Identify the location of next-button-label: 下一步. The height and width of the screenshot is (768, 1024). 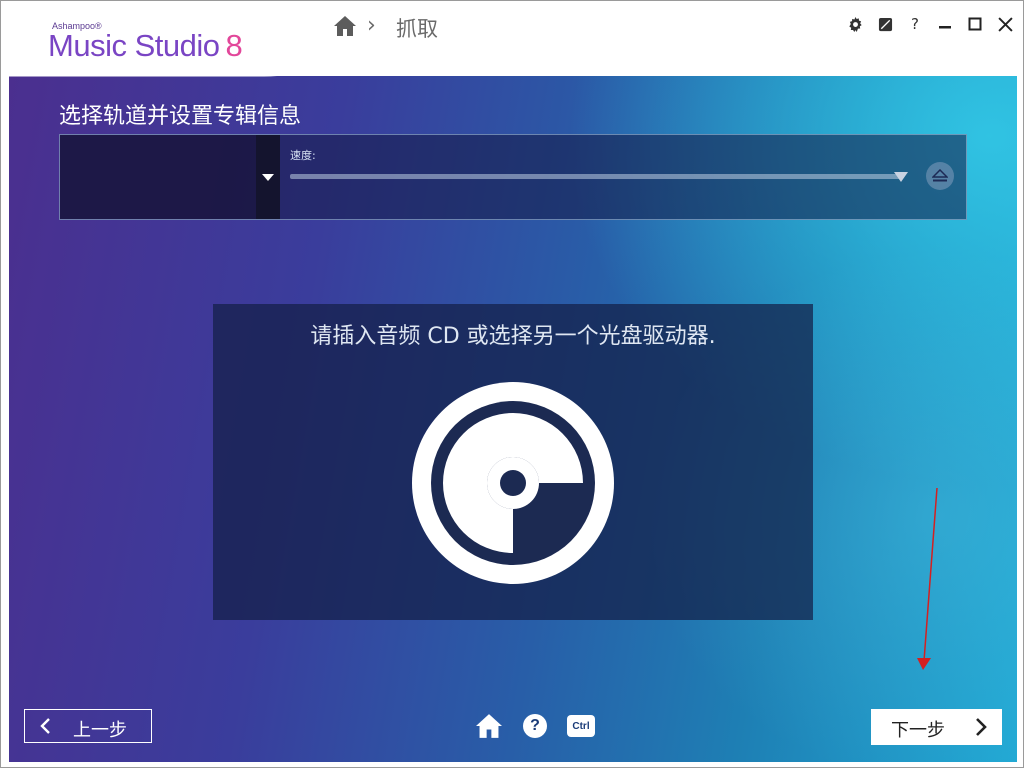
(918, 730).